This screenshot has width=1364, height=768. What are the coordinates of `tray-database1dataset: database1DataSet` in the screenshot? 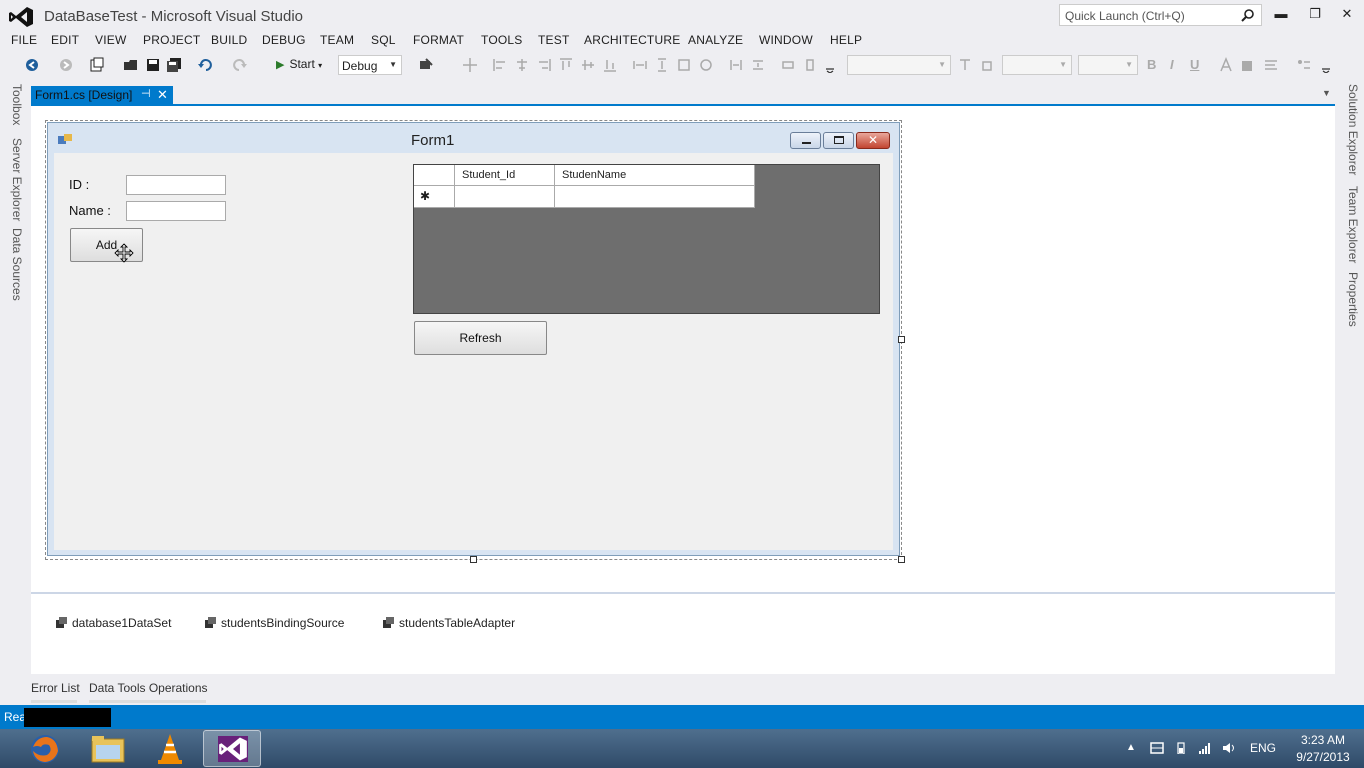 It's located at (113, 623).